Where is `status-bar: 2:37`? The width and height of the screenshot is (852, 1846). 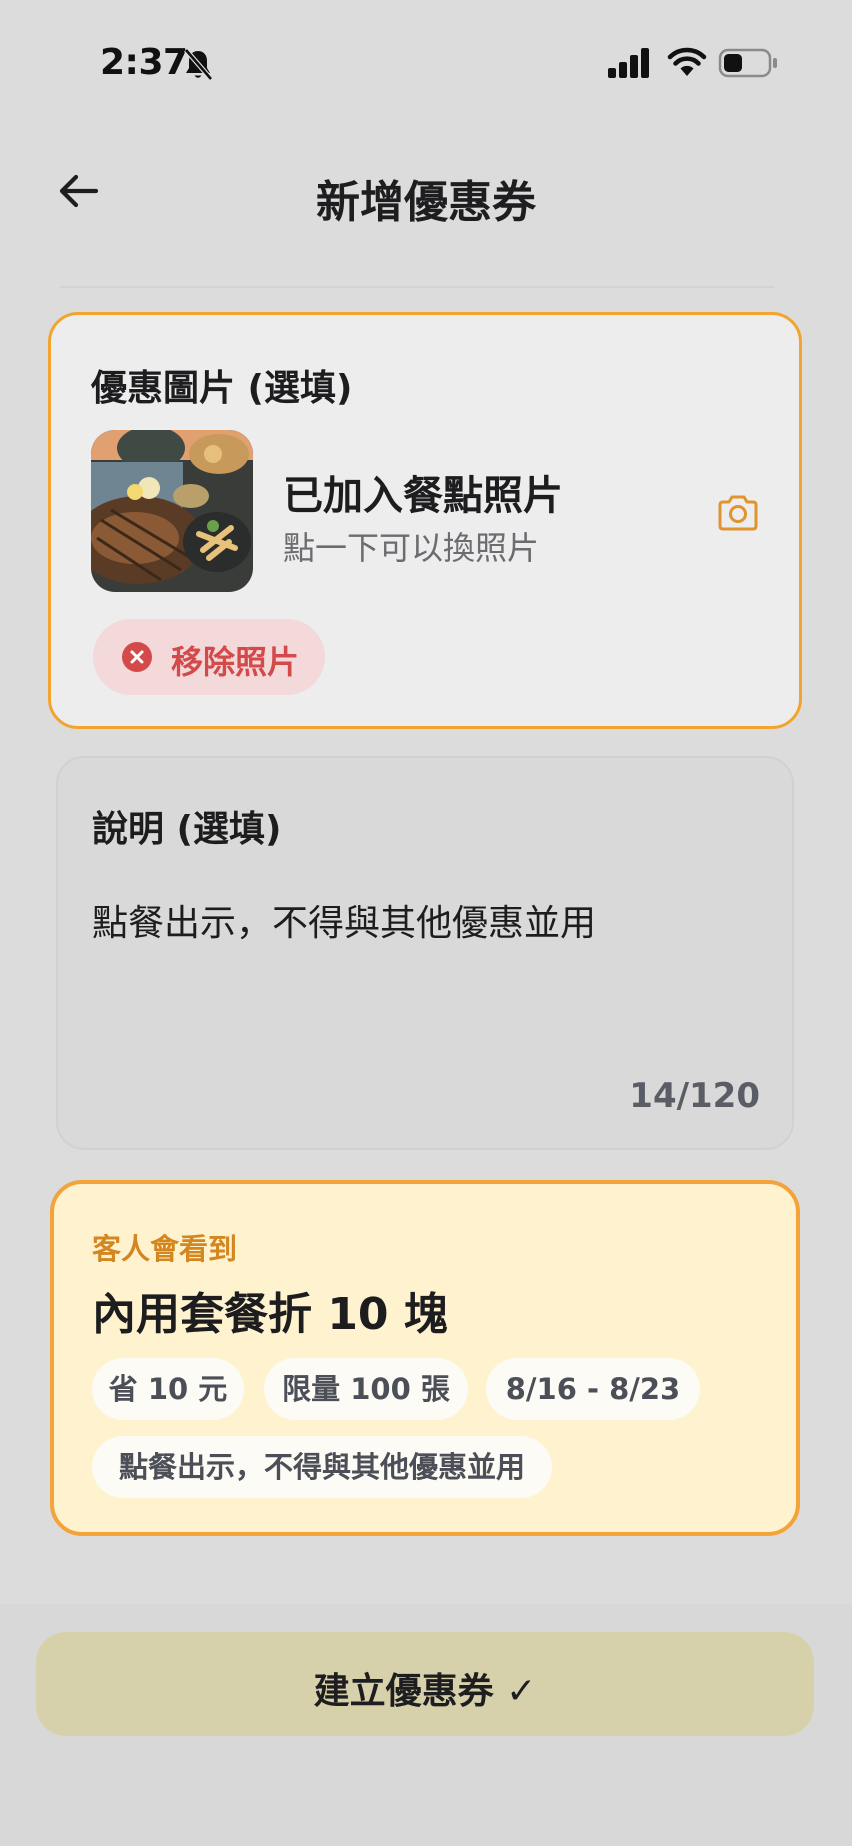
status-bar: 2:37 is located at coordinates (426, 65).